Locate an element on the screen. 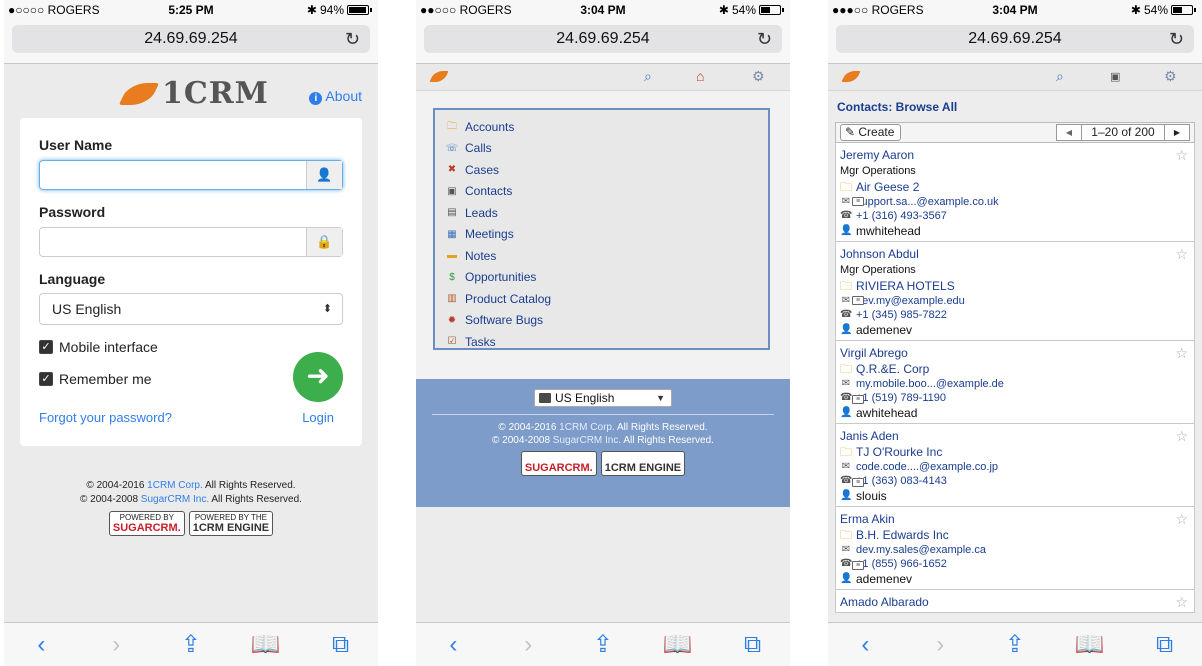 The image size is (1202, 666). phone-link: ☎ +1 (363) 083-4143 is located at coordinates (1015, 481).